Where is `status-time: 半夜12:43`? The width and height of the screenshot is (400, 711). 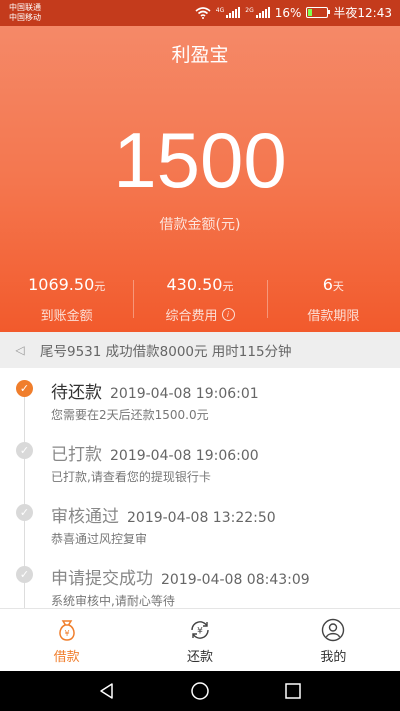
status-time: 半夜12:43 is located at coordinates (362, 13).